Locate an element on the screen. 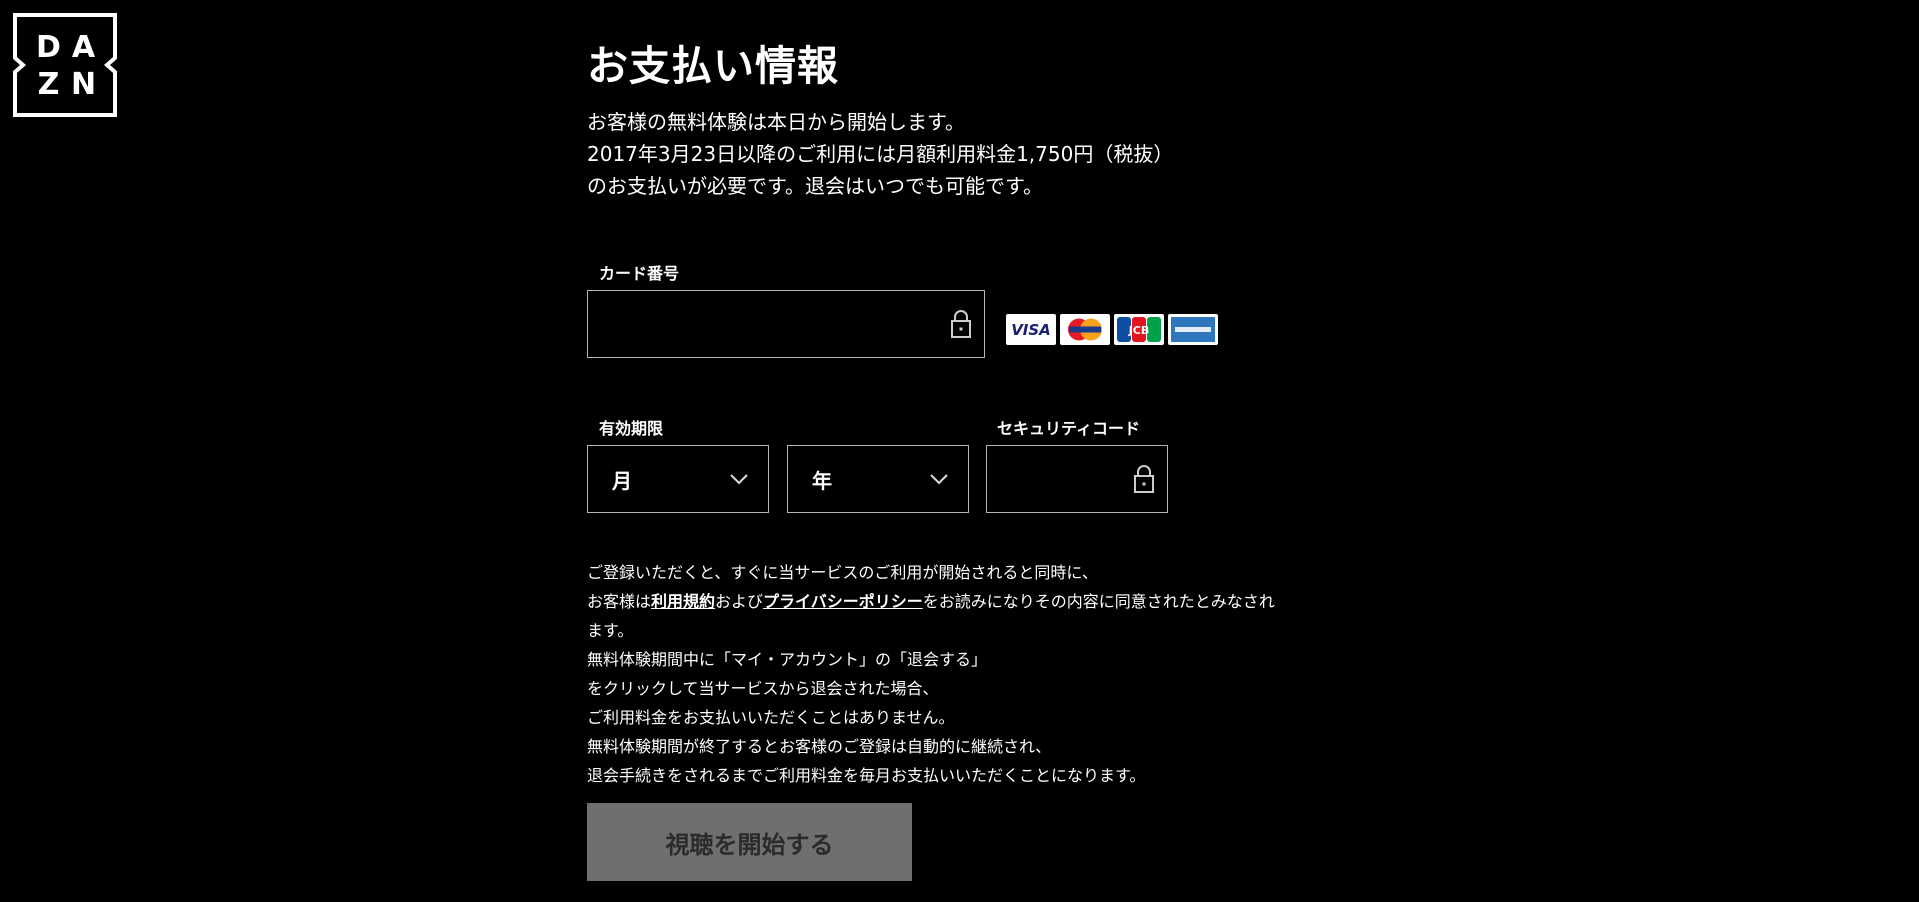  terms-line: 無料体験期間中に「マイ・アカウント」の「退会する」 is located at coordinates (787, 659).